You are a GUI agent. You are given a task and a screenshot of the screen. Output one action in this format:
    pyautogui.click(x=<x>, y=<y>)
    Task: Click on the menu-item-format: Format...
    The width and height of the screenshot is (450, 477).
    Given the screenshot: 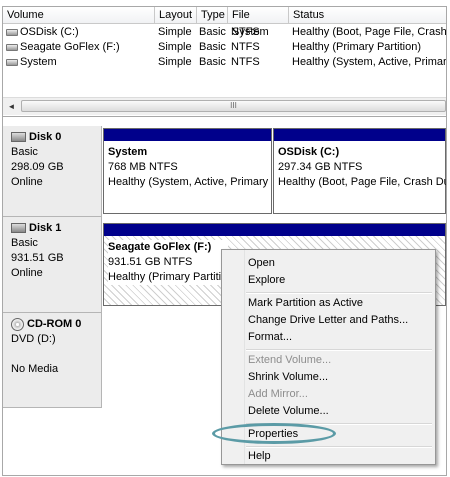 What is the action you would take?
    pyautogui.click(x=270, y=337)
    